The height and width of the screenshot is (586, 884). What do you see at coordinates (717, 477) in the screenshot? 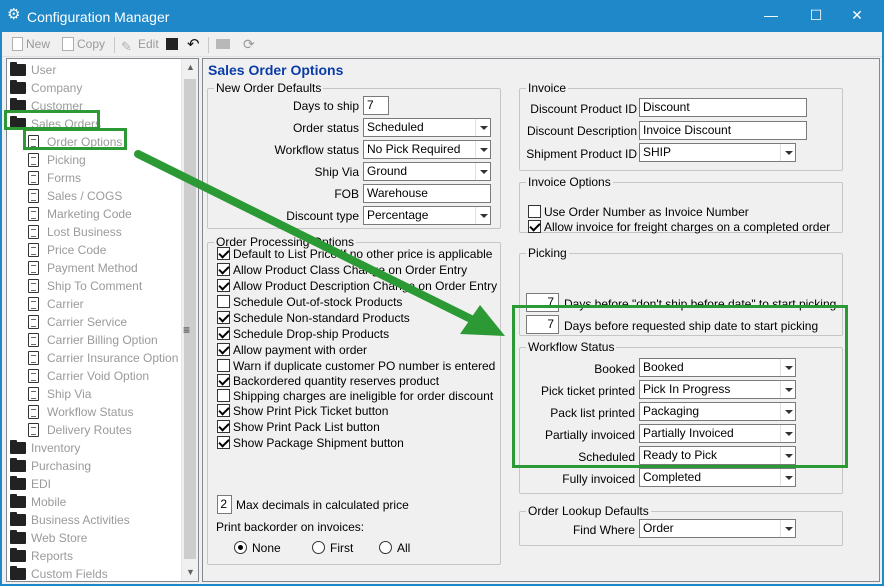
I see `workflow-status-row-select: Completed` at bounding box center [717, 477].